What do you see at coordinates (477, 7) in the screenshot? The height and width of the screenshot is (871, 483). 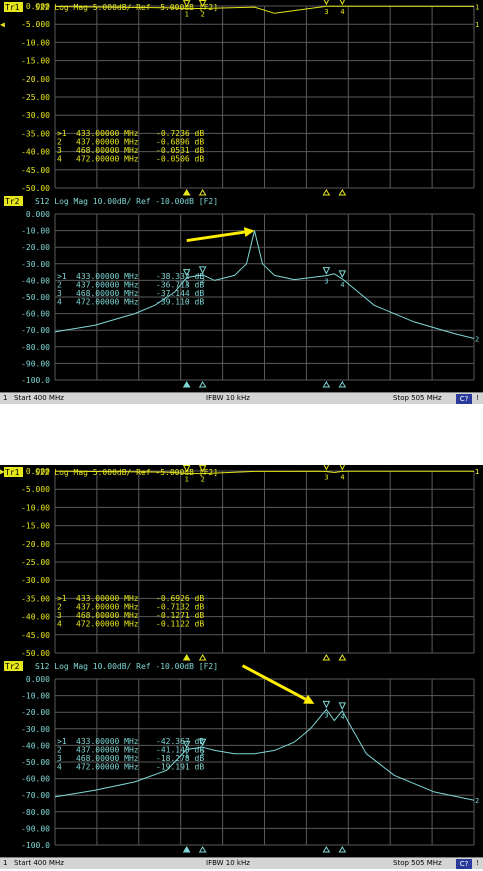 I see `trace-reference-label: 1` at bounding box center [477, 7].